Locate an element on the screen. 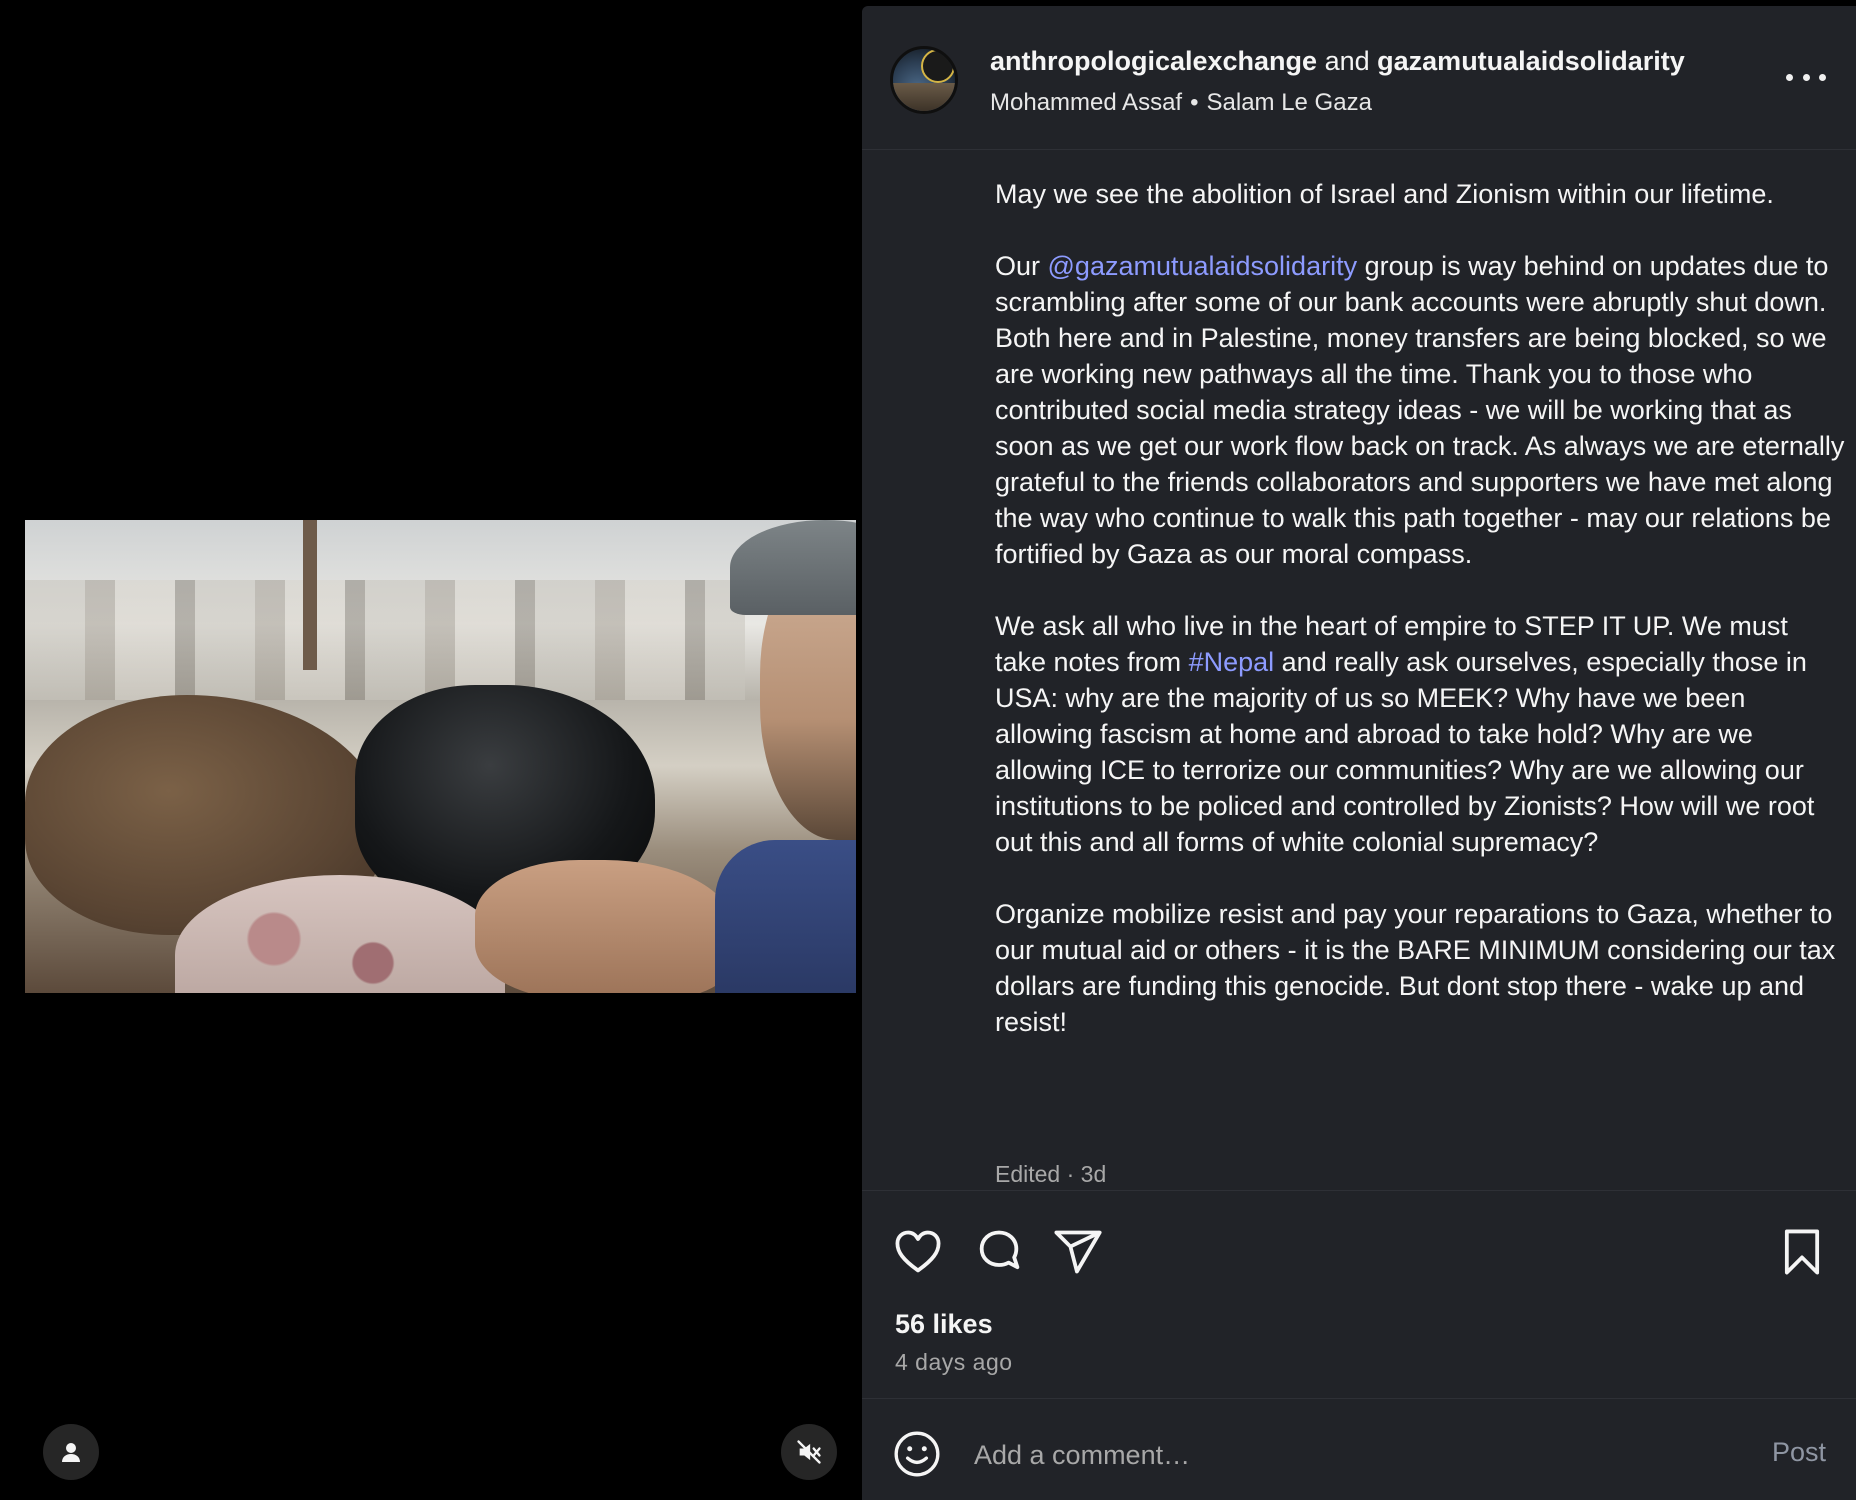 The image size is (1856, 1500). mute-toggle-button is located at coordinates (809, 1452).